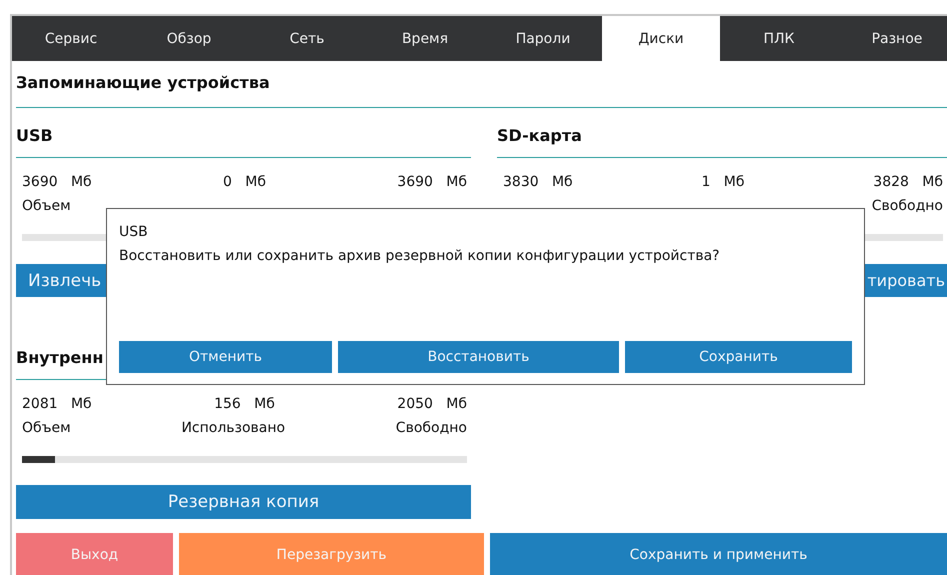 This screenshot has height=575, width=947. What do you see at coordinates (133, 232) in the screenshot?
I see `dialog-title: USB` at bounding box center [133, 232].